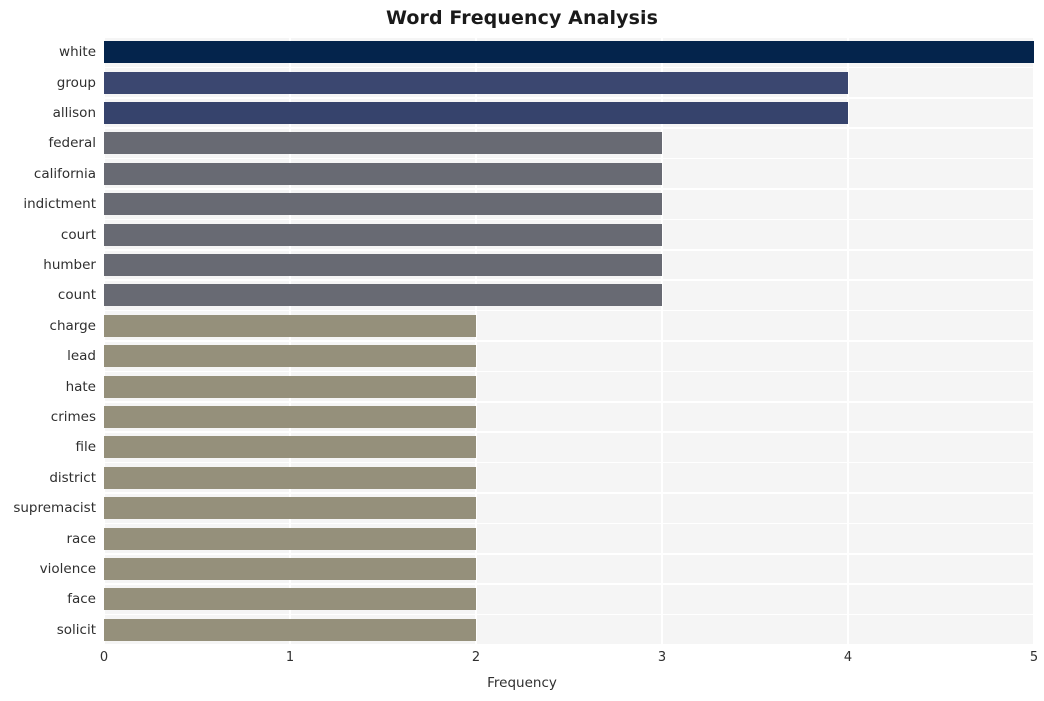 This screenshot has width=1044, height=701. I want to click on y-axis-tick-label: white, so click(77, 52).